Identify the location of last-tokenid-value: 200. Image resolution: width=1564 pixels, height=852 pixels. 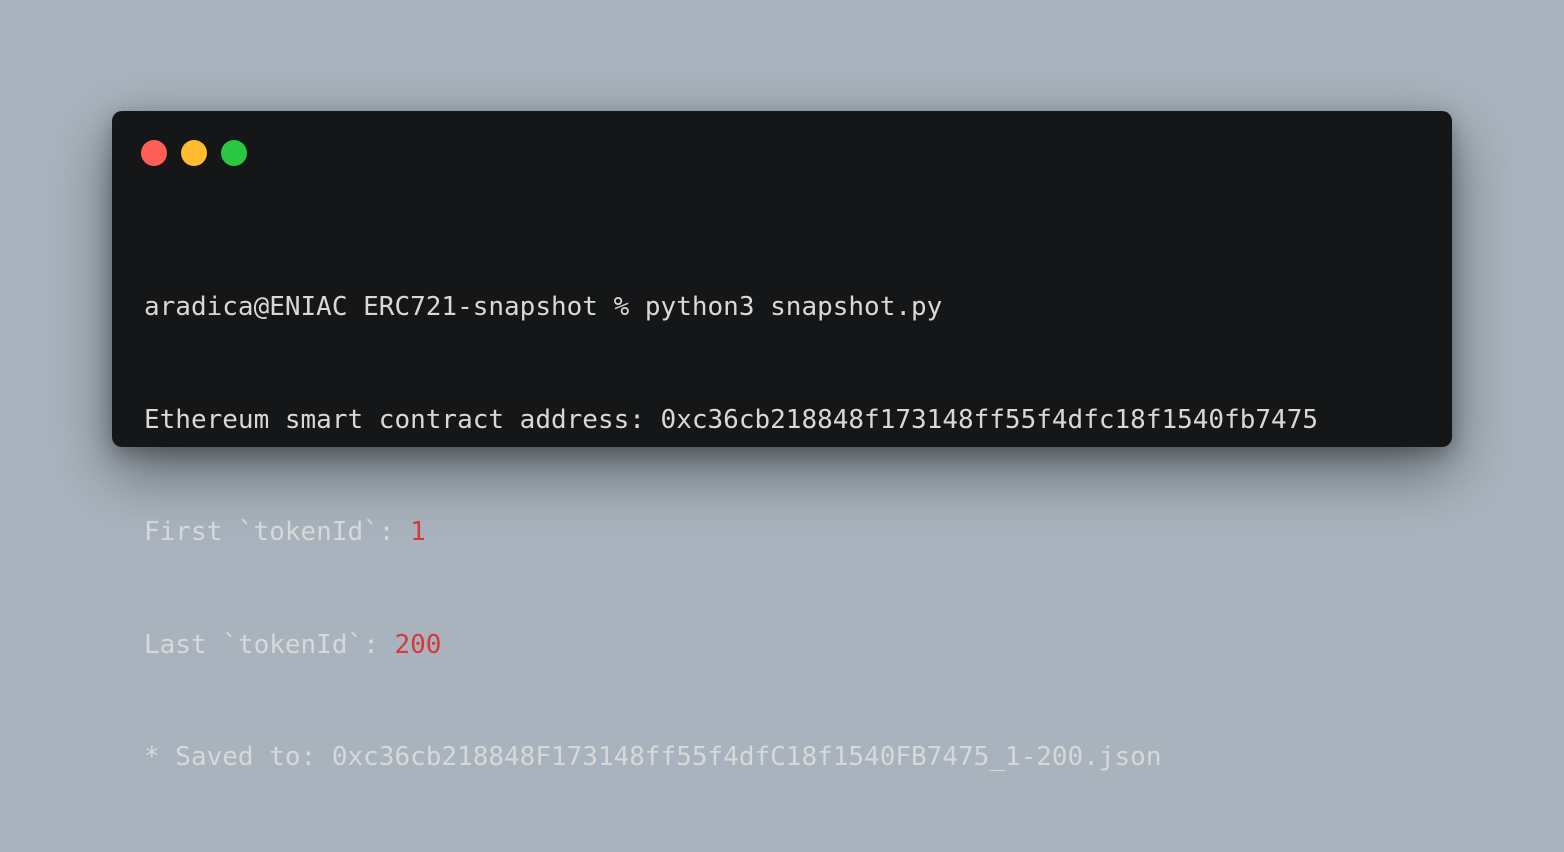
(418, 644).